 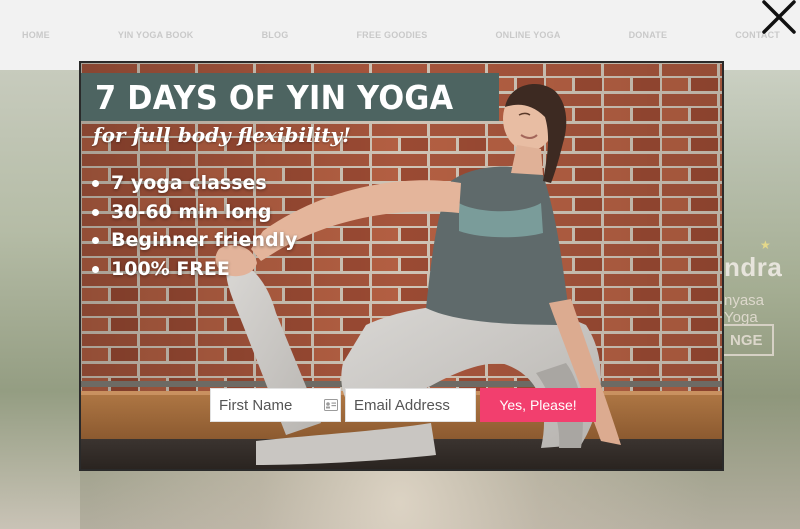 What do you see at coordinates (274, 97) in the screenshot?
I see `popup-title: 7 DAYS OF YIN YOGA` at bounding box center [274, 97].